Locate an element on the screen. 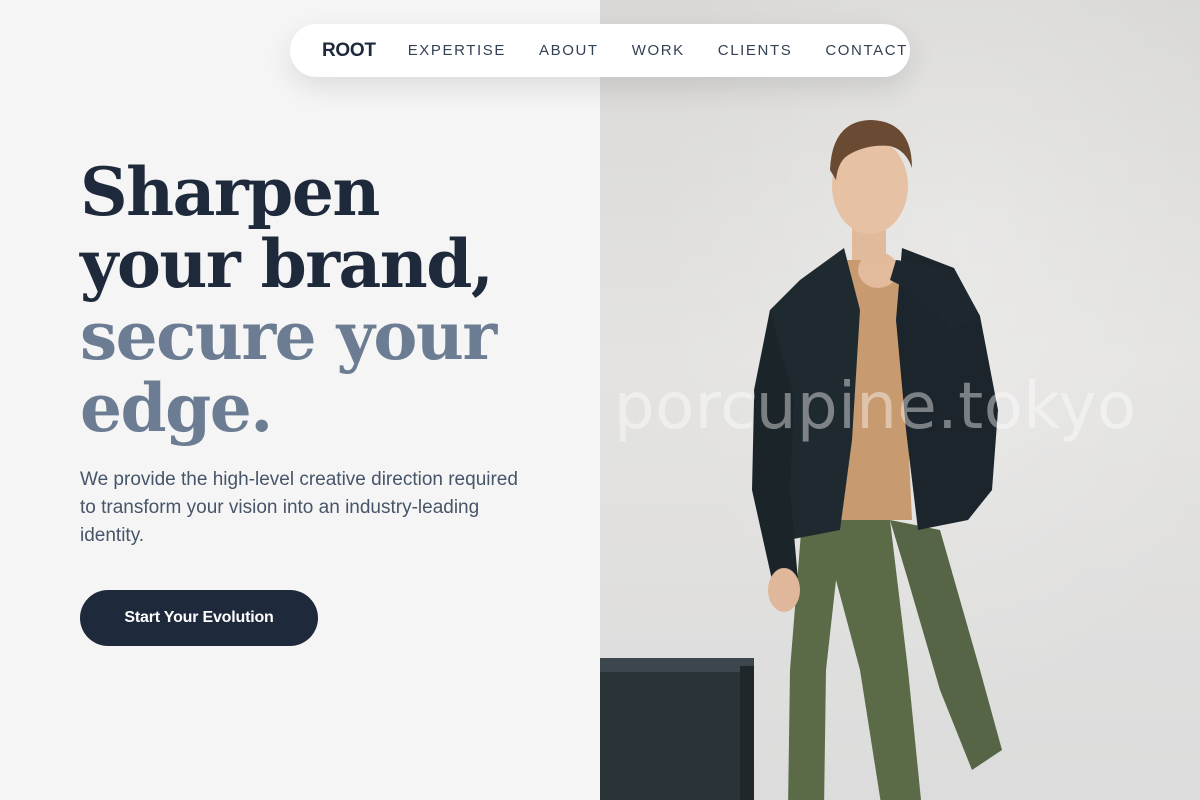 Image resolution: width=1200 pixels, height=800 pixels. nav-link-about: ABOUT is located at coordinates (569, 50).